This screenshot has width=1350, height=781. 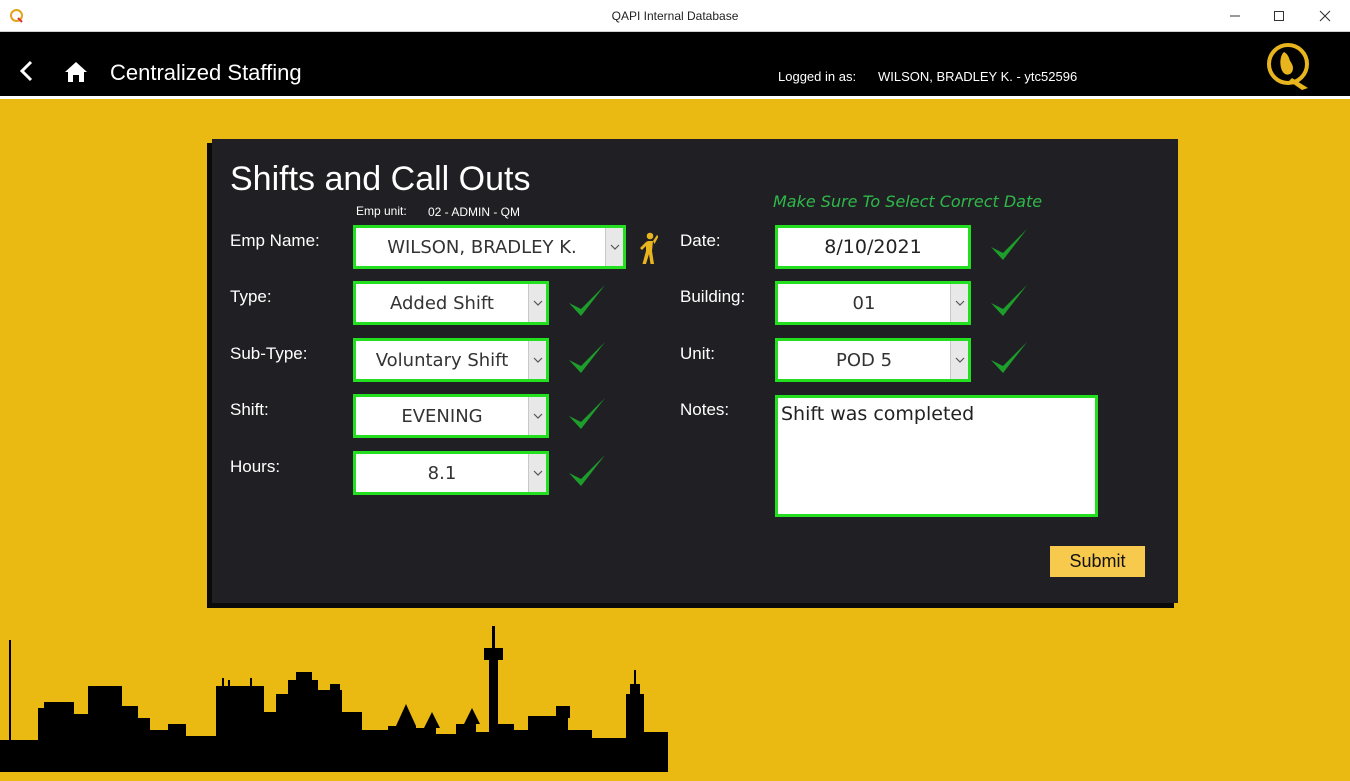 What do you see at coordinates (442, 303) in the screenshot?
I see `type-value: Added Shift` at bounding box center [442, 303].